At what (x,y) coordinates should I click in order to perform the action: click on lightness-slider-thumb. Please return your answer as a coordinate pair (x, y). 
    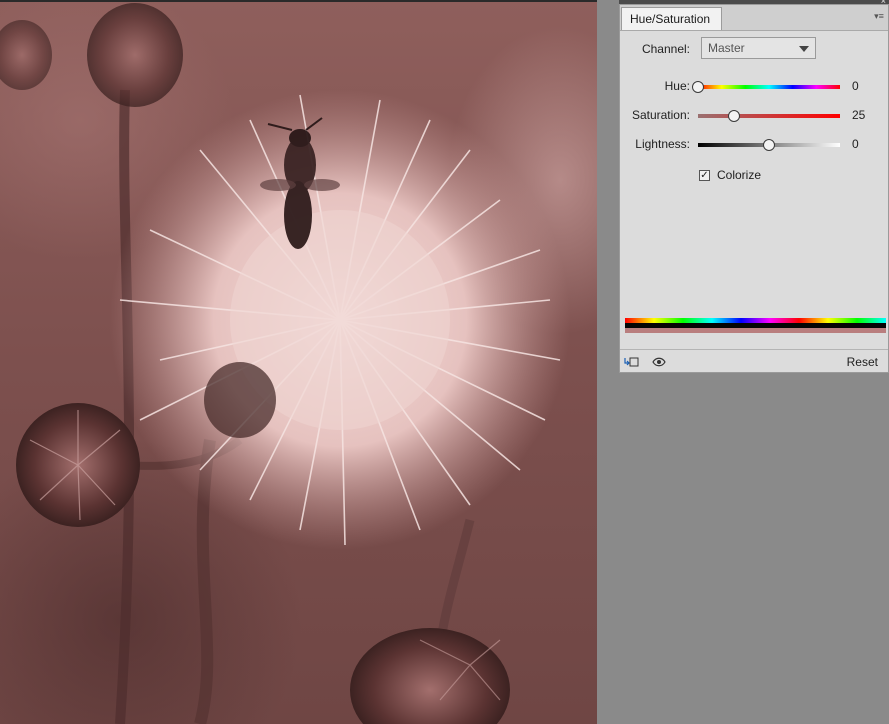
    Looking at the image, I should click on (769, 145).